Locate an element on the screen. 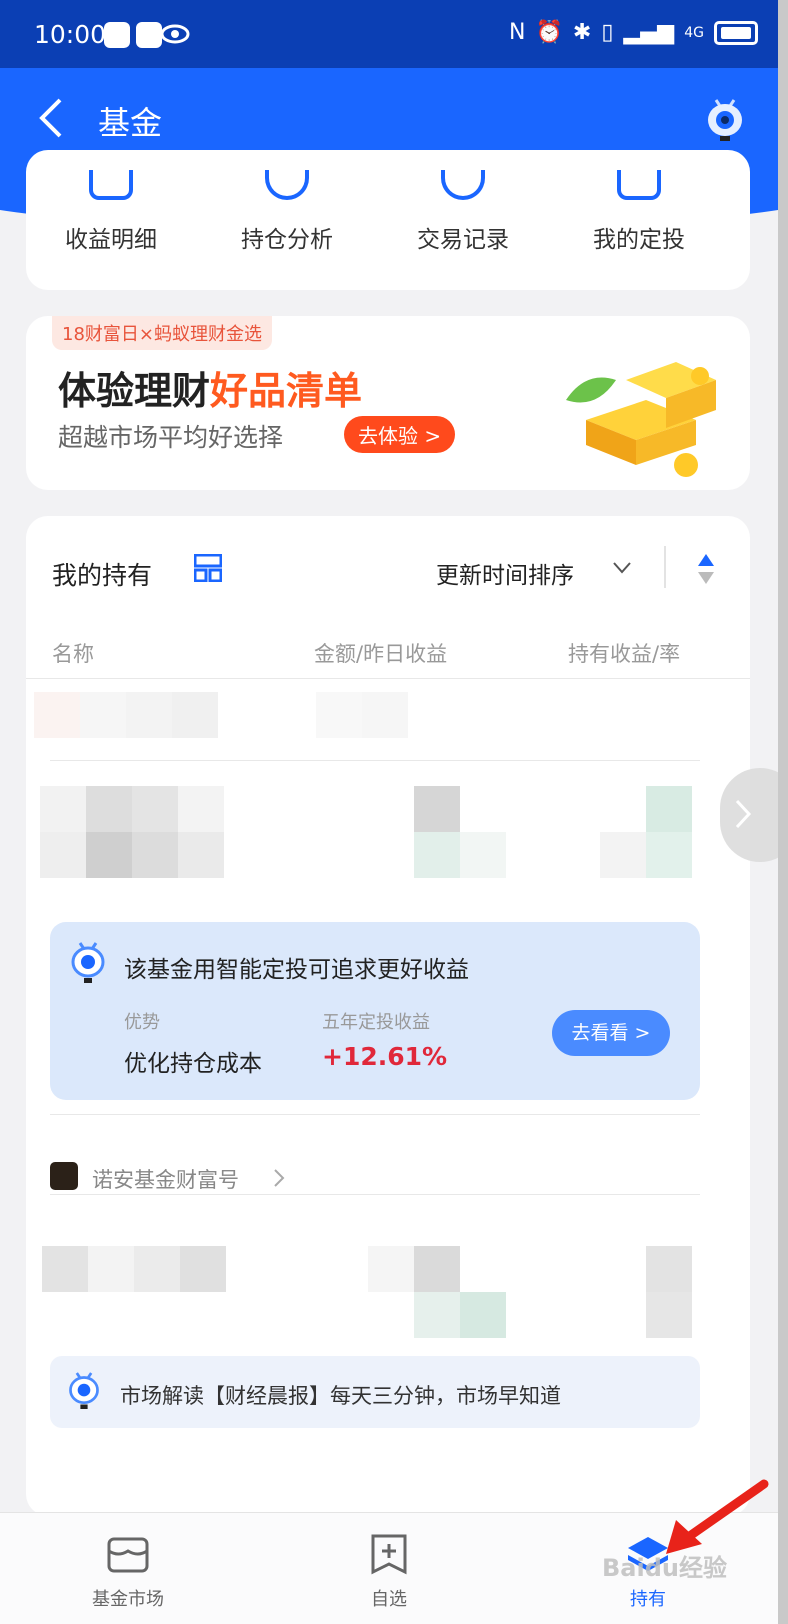  brand-link: 诺安基金财富号 is located at coordinates (165, 1179).